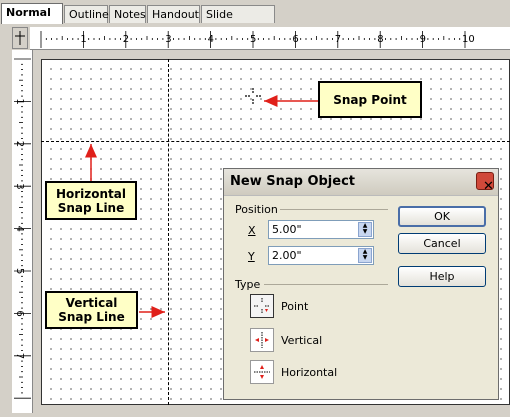 The image size is (510, 417). What do you see at coordinates (252, 230) in the screenshot?
I see `x-label: X` at bounding box center [252, 230].